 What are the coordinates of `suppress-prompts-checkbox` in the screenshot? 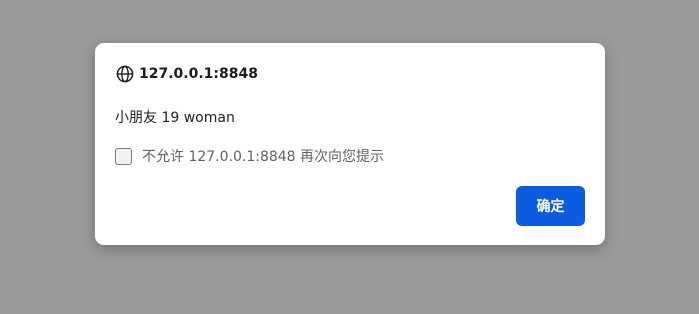 It's located at (123, 156).